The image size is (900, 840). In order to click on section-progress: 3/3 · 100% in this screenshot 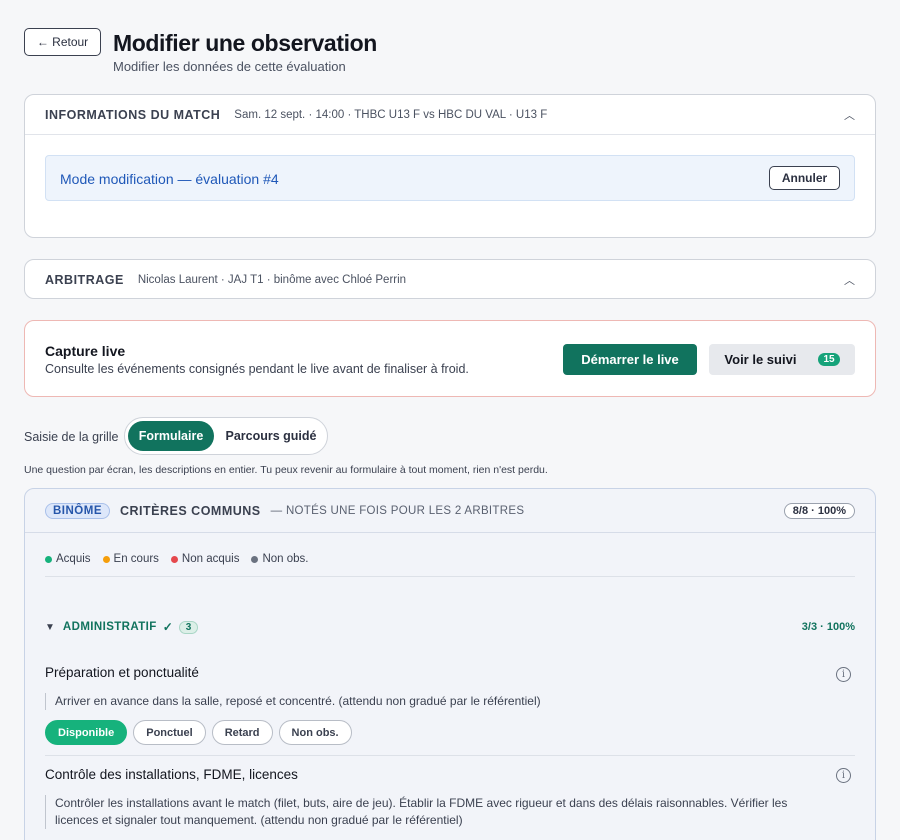, I will do `click(828, 627)`.